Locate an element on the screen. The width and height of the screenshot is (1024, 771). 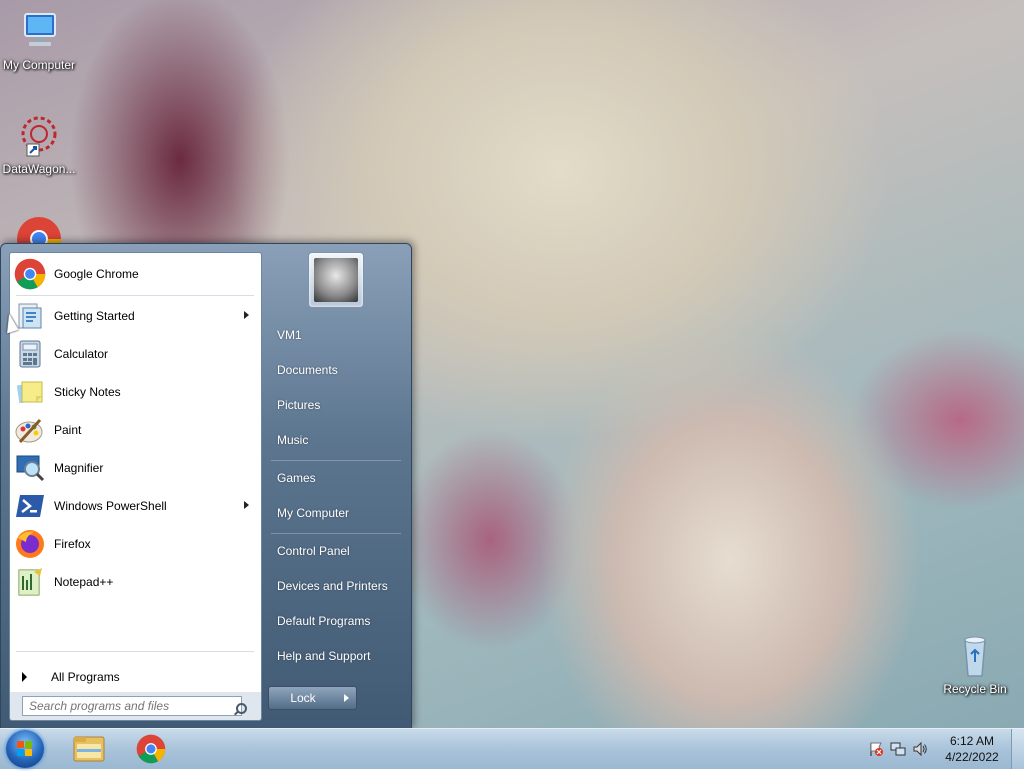
clock-date: 4/22/2022 is located at coordinates (972, 757).